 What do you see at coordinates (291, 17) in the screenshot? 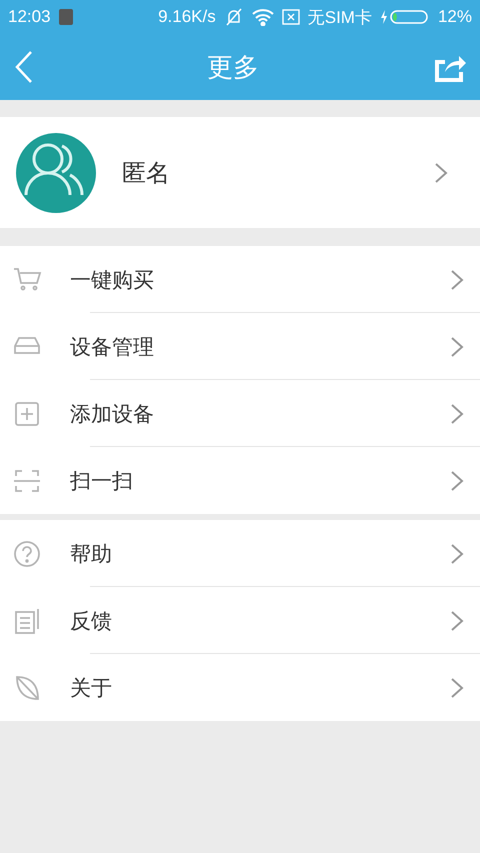
I see `no-sim-icon` at bounding box center [291, 17].